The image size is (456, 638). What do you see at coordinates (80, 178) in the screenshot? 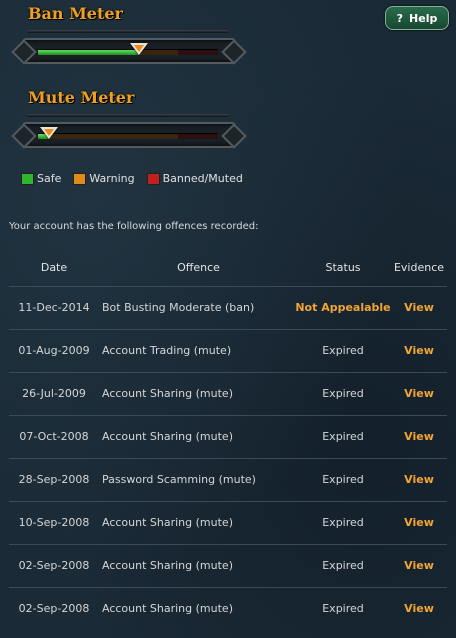
I see `legend-swatch-warning` at bounding box center [80, 178].